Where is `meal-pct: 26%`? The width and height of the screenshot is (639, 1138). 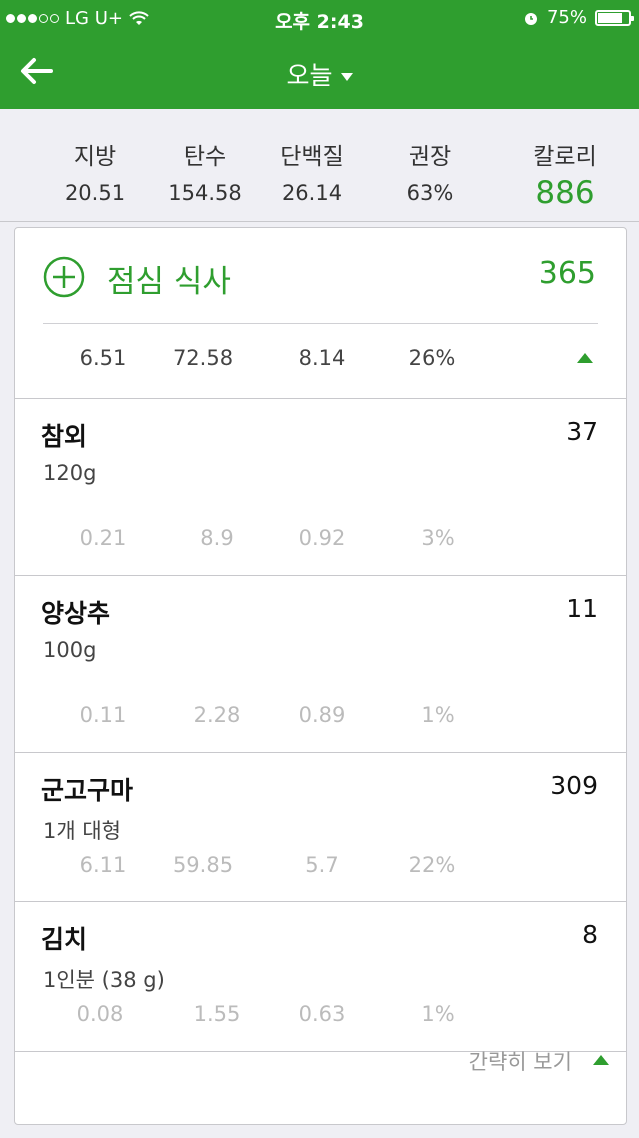
meal-pct: 26% is located at coordinates (432, 358).